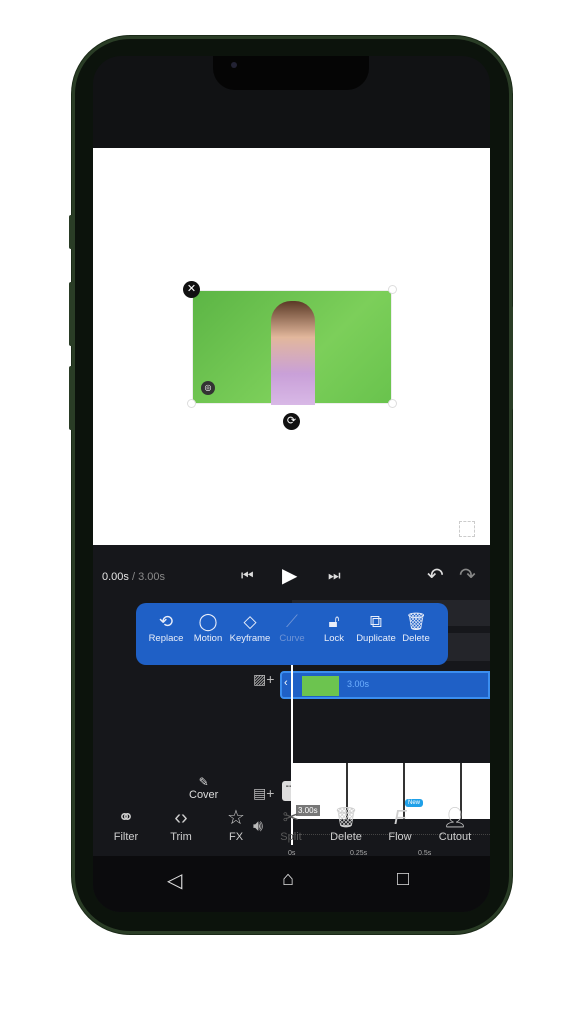 This screenshot has width=576, height=1024. Describe the element at coordinates (263, 793) in the screenshot. I see `add-clip-icon: ▤+` at that location.